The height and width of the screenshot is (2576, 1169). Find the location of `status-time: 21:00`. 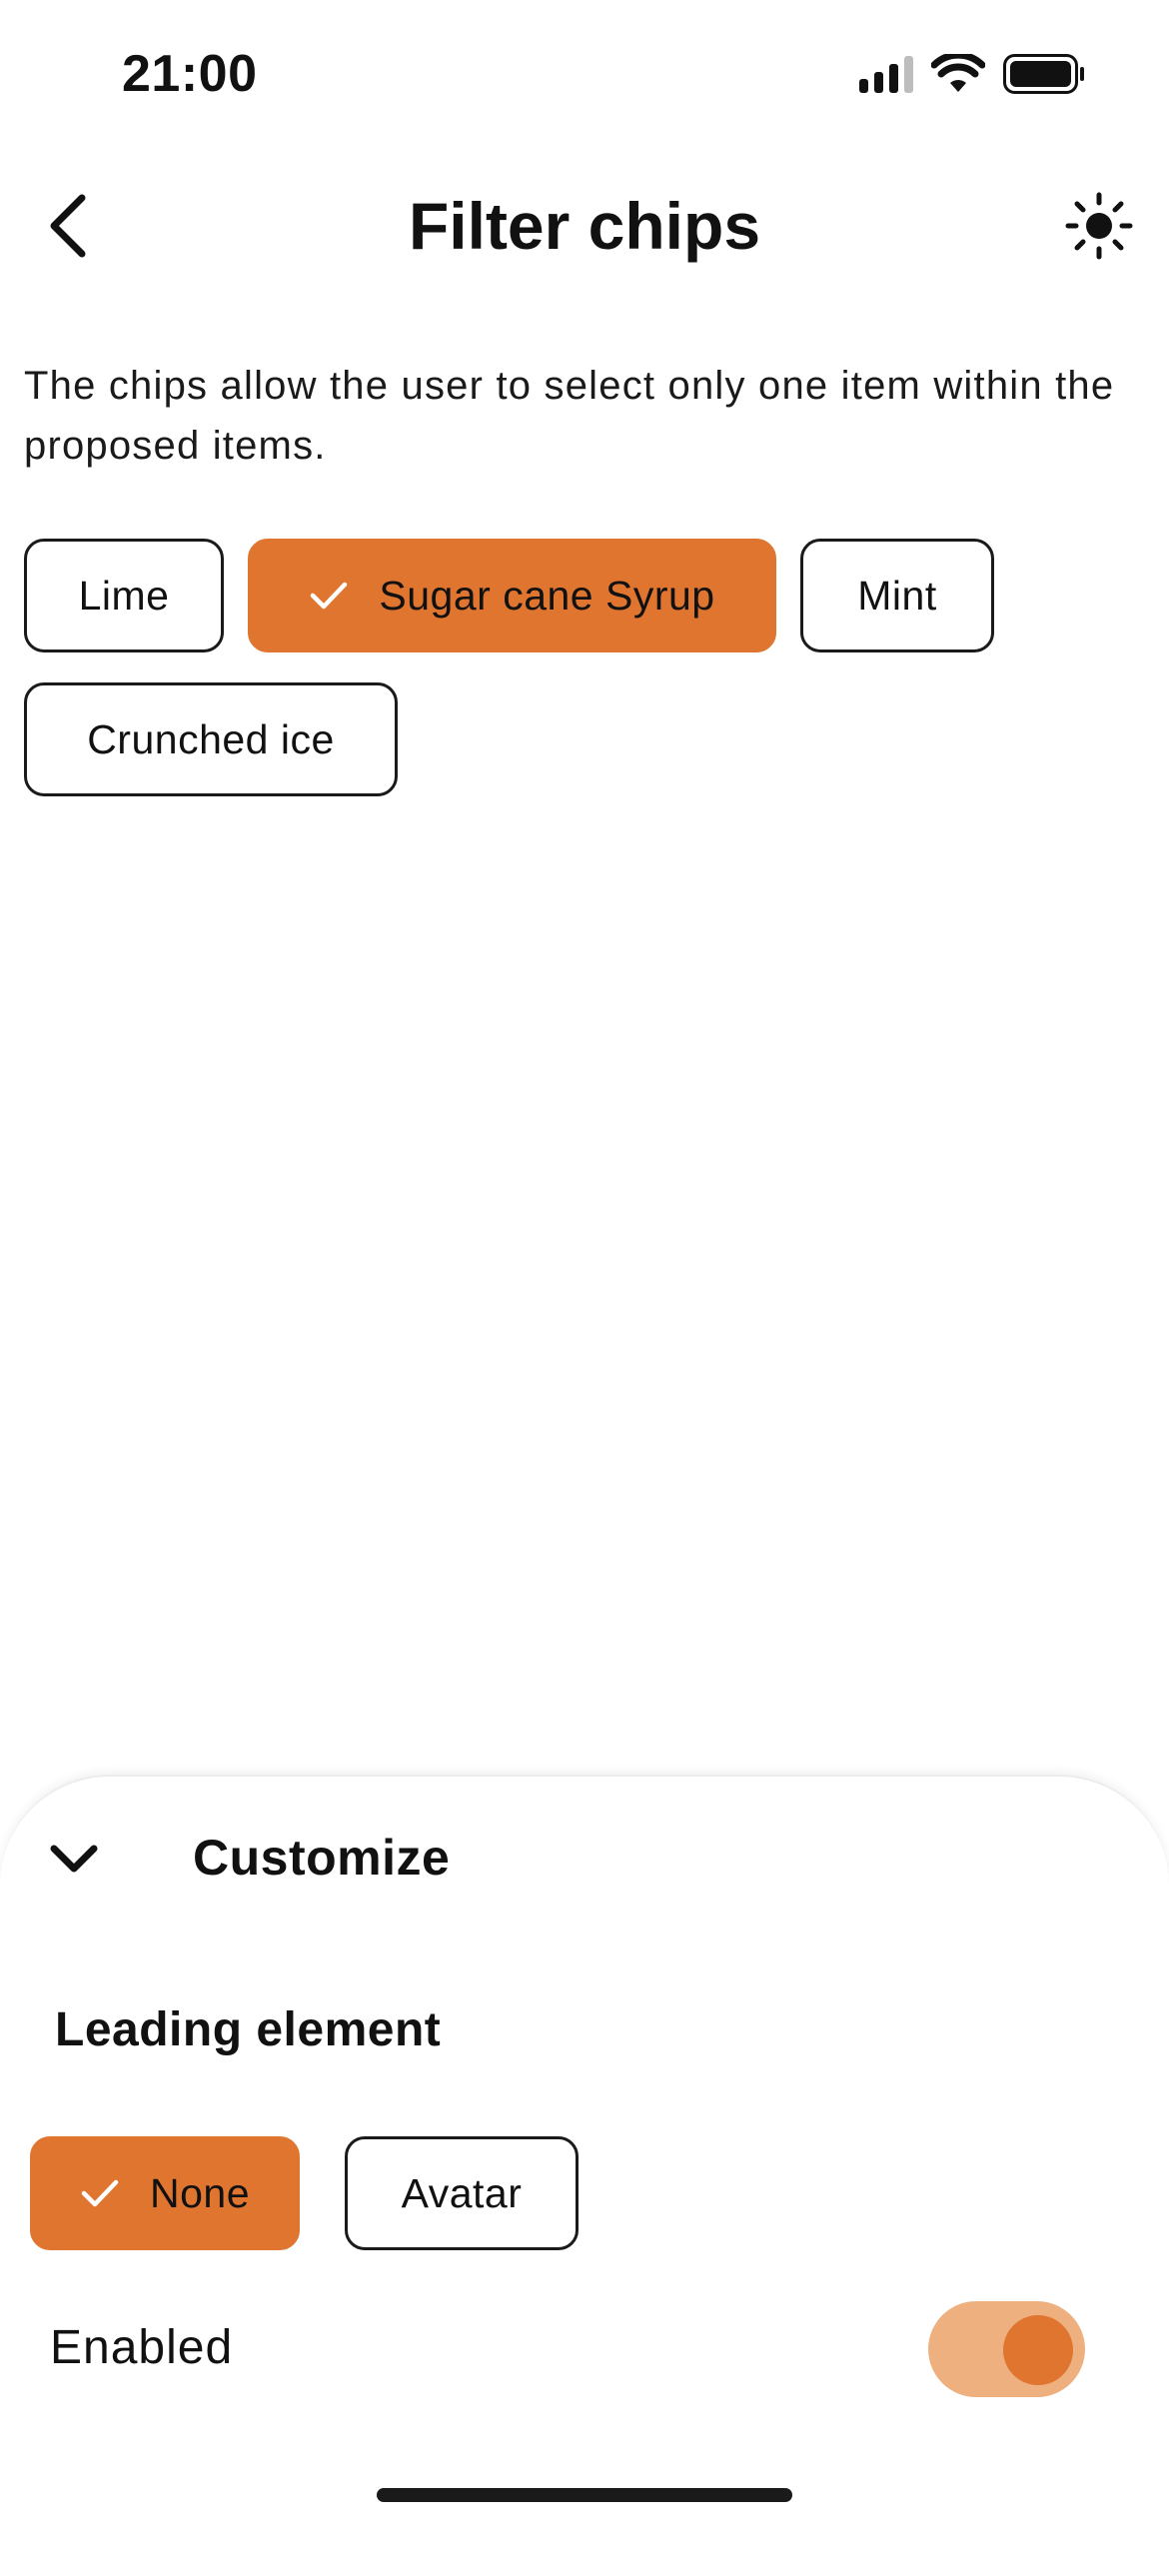

status-time: 21:00 is located at coordinates (190, 74).